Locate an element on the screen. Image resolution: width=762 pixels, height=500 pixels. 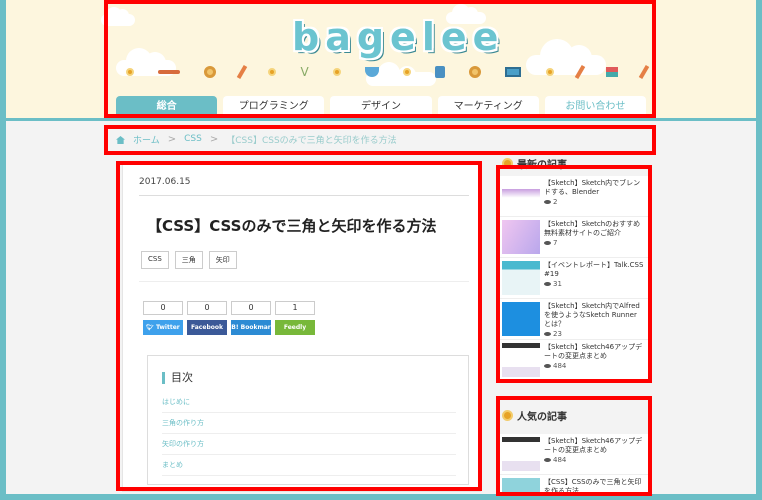
header-divider is located at coordinates (381, 119).